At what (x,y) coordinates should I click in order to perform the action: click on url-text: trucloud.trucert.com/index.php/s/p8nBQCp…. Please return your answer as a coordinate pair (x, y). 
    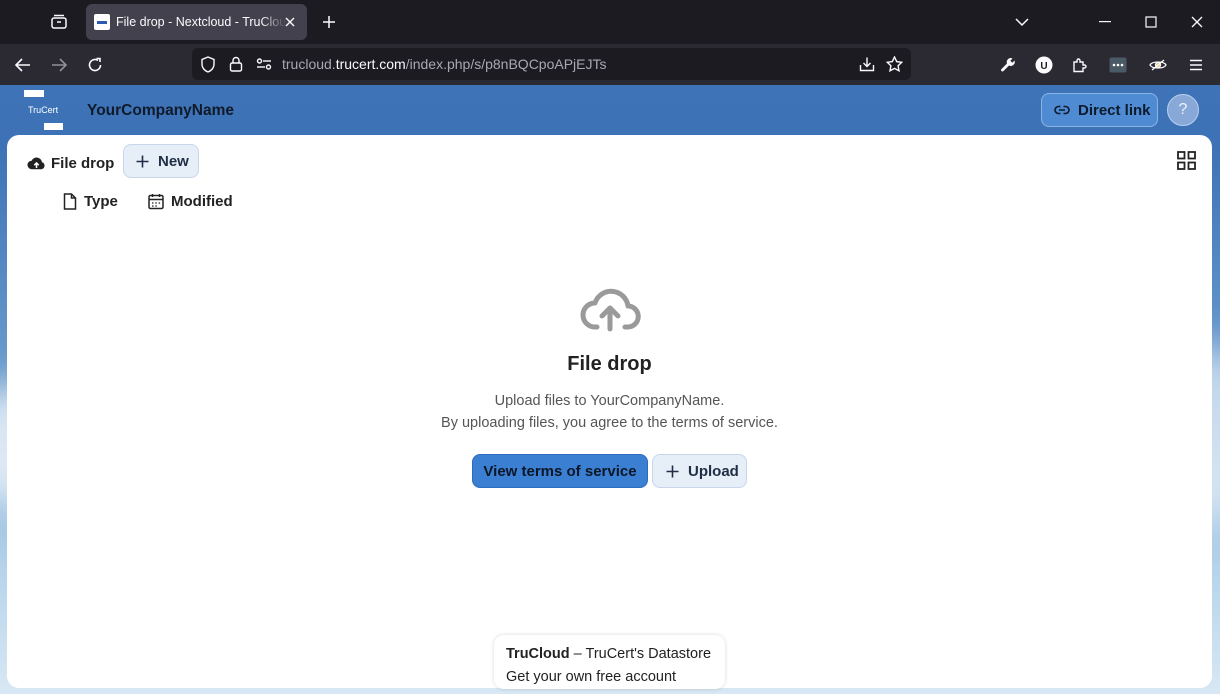
    Looking at the image, I should click on (444, 64).